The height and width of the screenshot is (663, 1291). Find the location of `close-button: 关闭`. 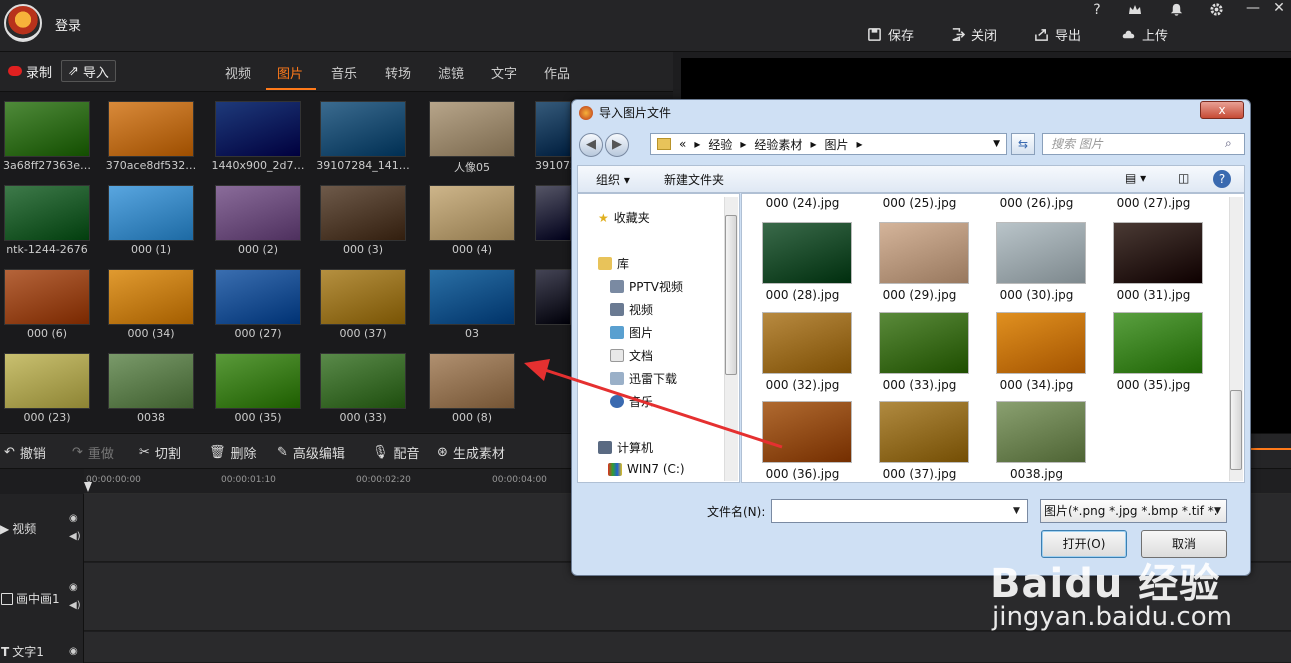

close-button: 关闭 is located at coordinates (973, 34).